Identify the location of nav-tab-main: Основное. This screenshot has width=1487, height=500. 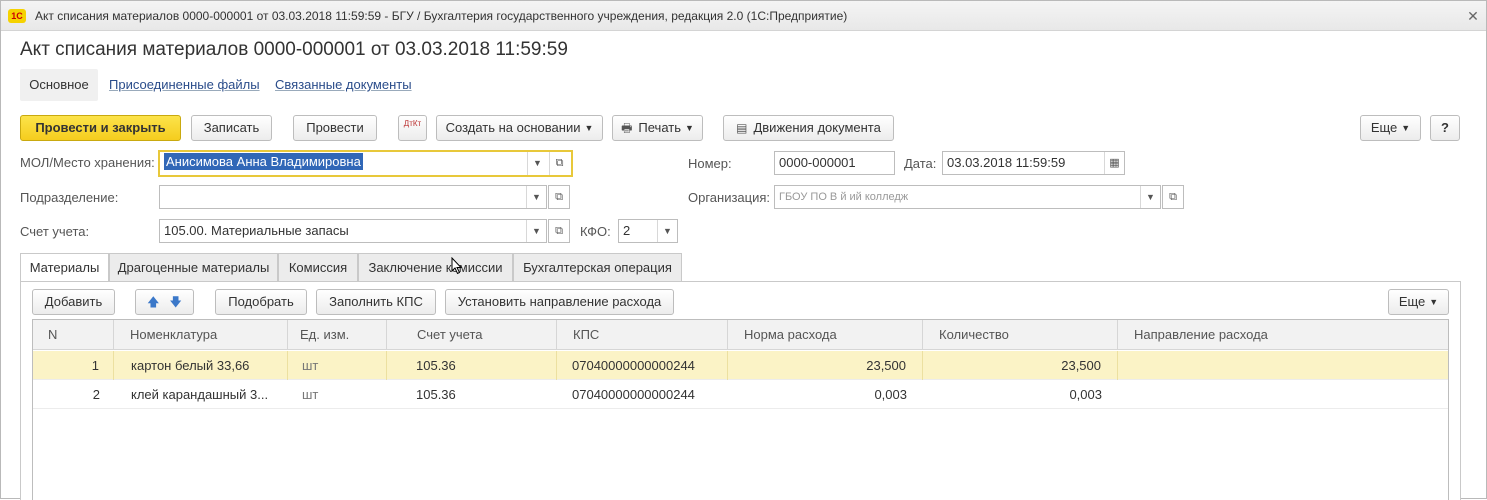
(59, 85).